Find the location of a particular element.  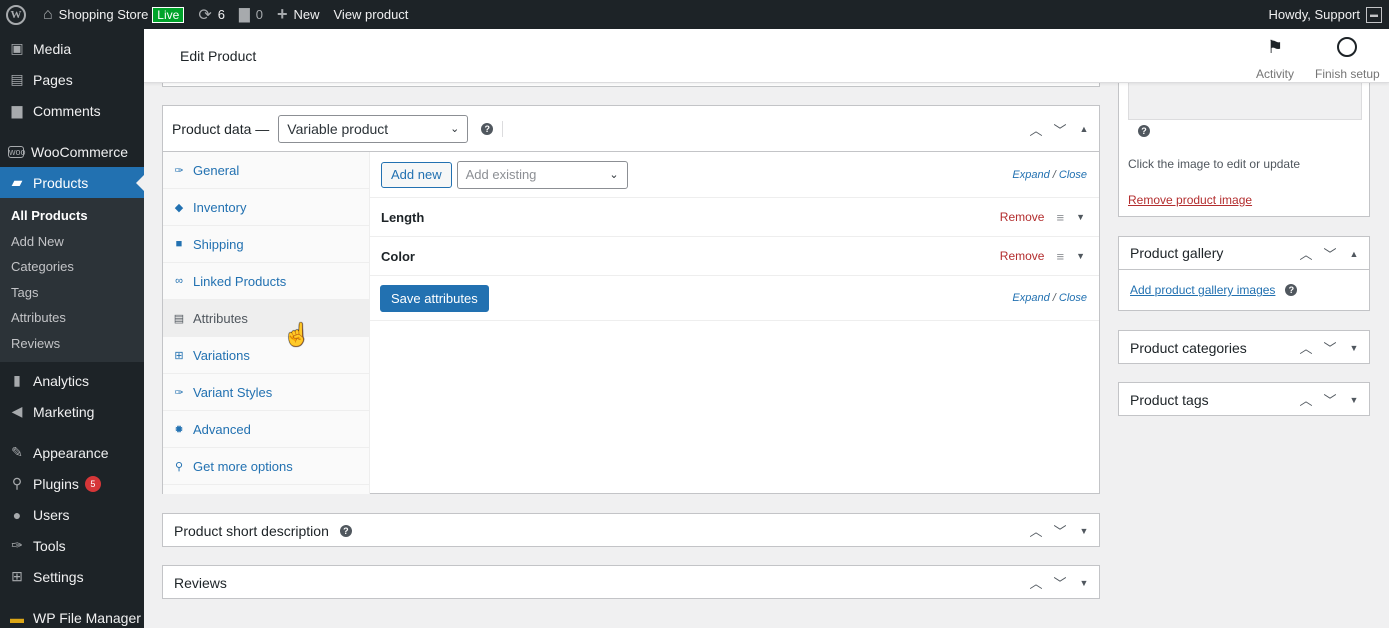

tab-variant-styles-label: Variant Styles is located at coordinates (233, 392).